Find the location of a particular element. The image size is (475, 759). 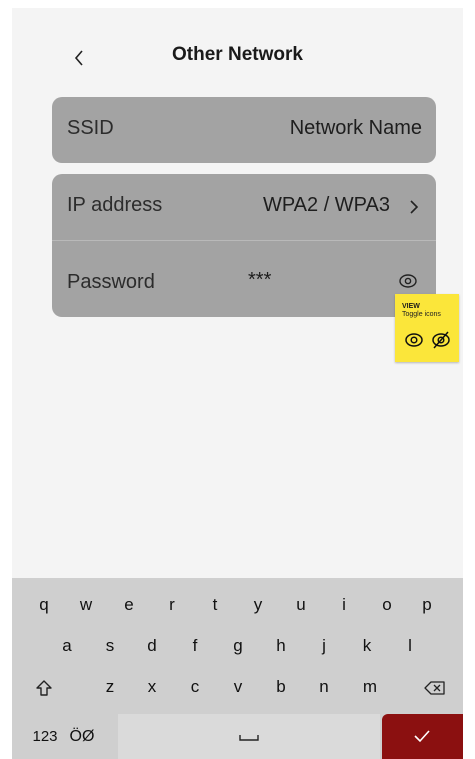

ssid-label: SSID is located at coordinates (90, 128).